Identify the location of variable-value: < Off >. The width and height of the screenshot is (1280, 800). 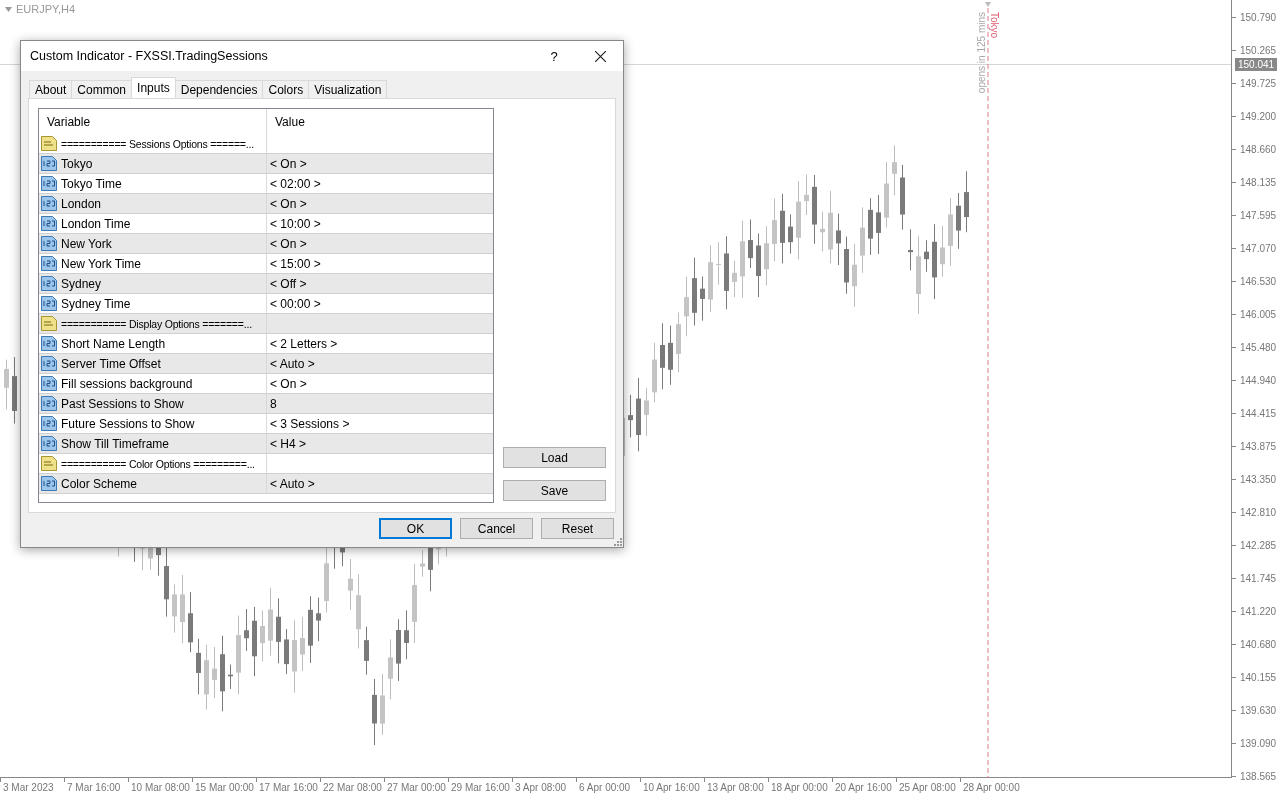
(288, 283).